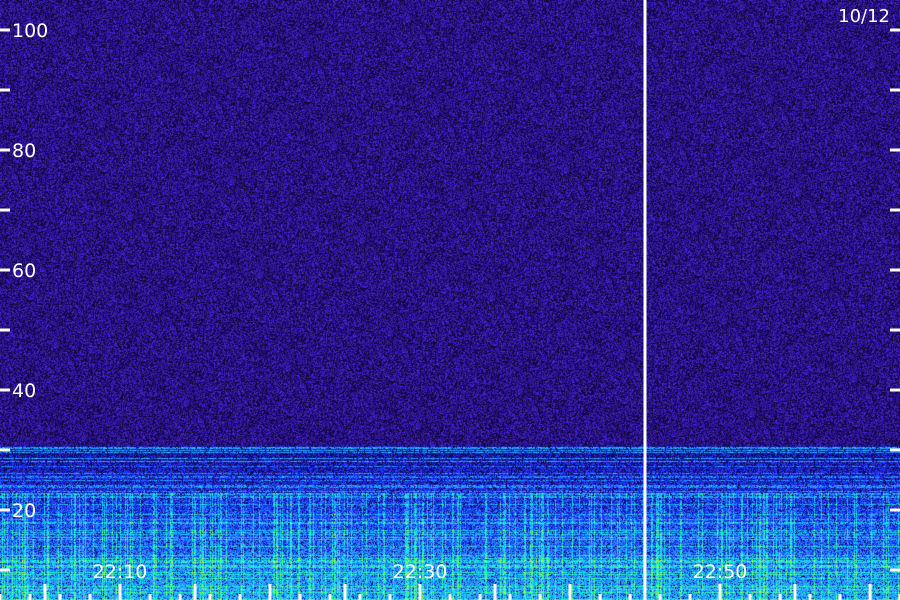 The image size is (900, 600). Describe the element at coordinates (24, 151) in the screenshot. I see `y-tick-label: 80` at that location.